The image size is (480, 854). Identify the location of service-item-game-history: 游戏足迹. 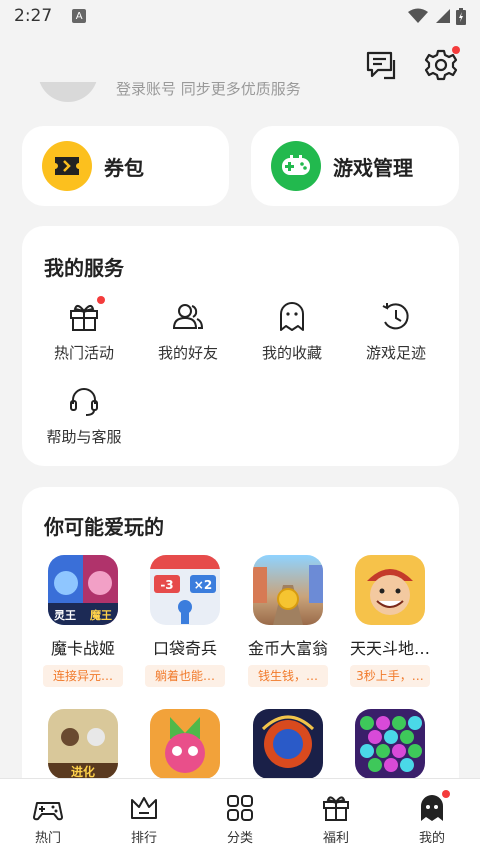
(396, 331).